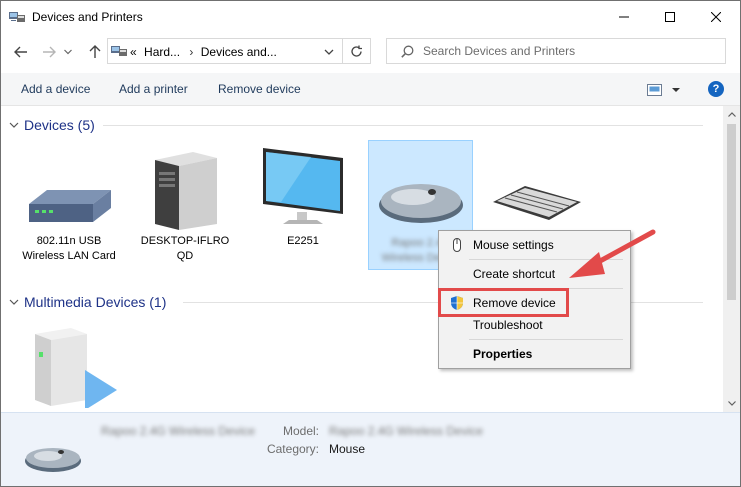  I want to click on add-device-button: Add a device, so click(55, 89).